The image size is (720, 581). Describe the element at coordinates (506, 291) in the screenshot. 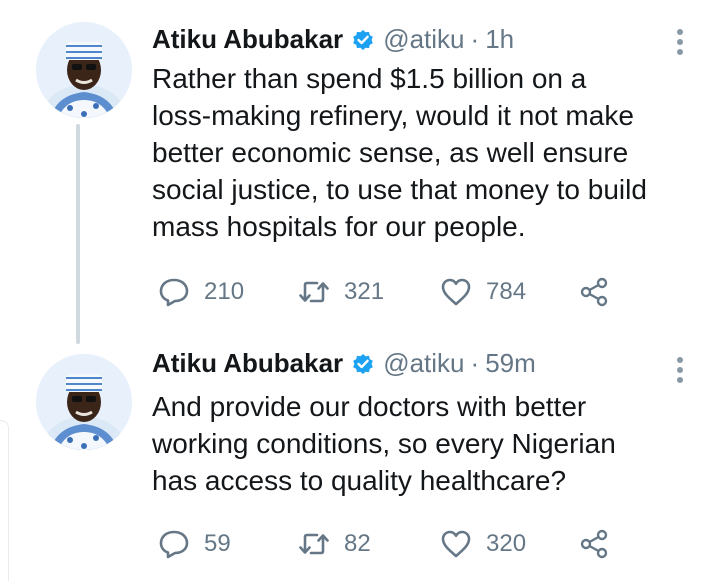

I see `like-count: 784` at that location.